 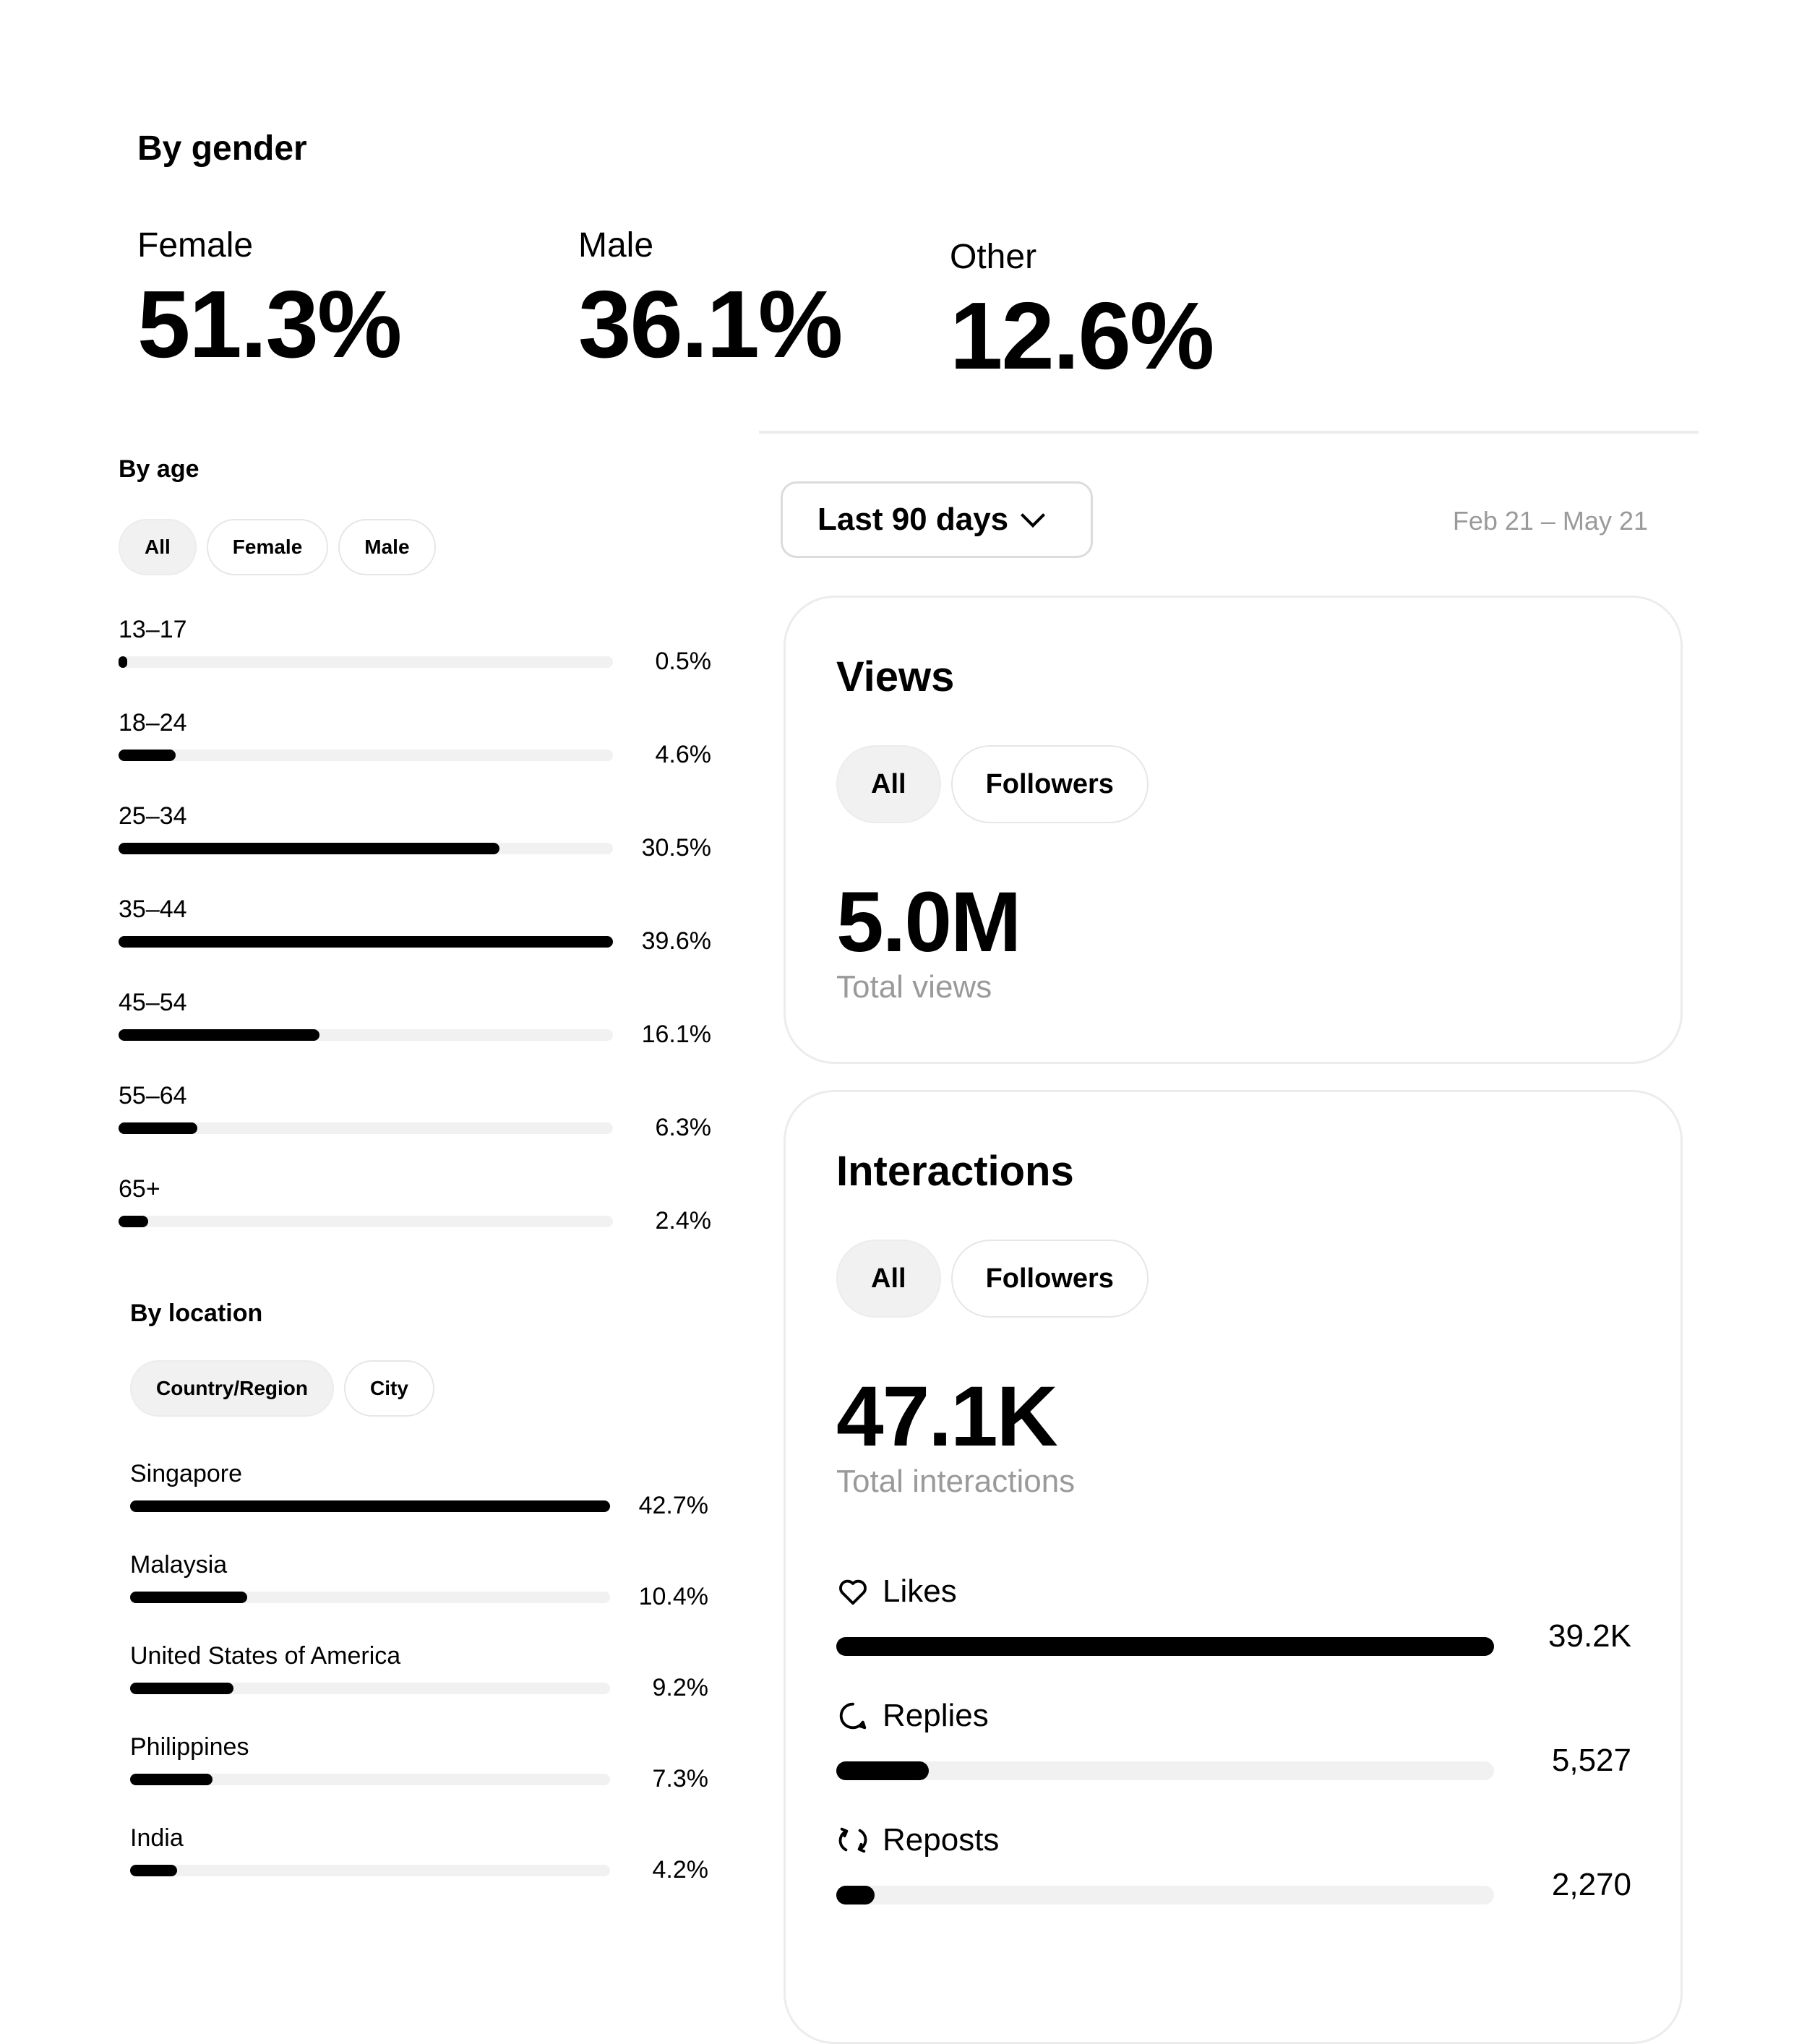 What do you see at coordinates (1233, 830) in the screenshot?
I see `views-card: Views All Followers 5.0M Total views` at bounding box center [1233, 830].